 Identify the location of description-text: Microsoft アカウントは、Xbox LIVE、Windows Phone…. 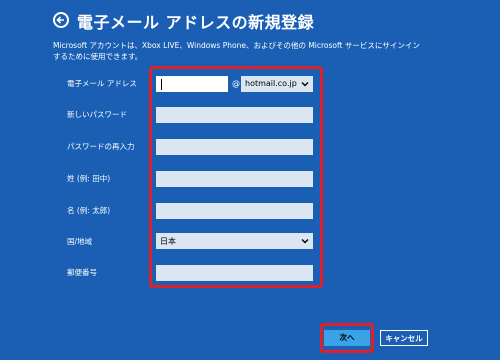
(253, 51).